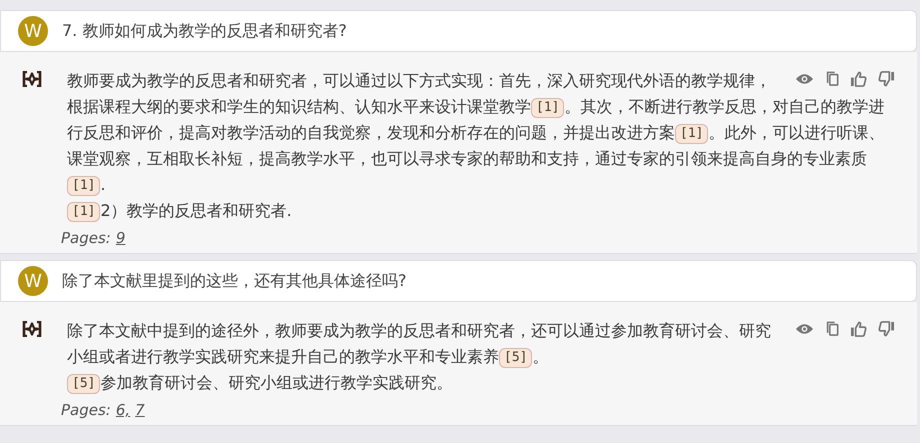 Image resolution: width=920 pixels, height=443 pixels. Describe the element at coordinates (481, 383) in the screenshot. I see `answer-paragraph: [5] 参加教育研讨会、研究小组或进行教学实践研究。` at that location.